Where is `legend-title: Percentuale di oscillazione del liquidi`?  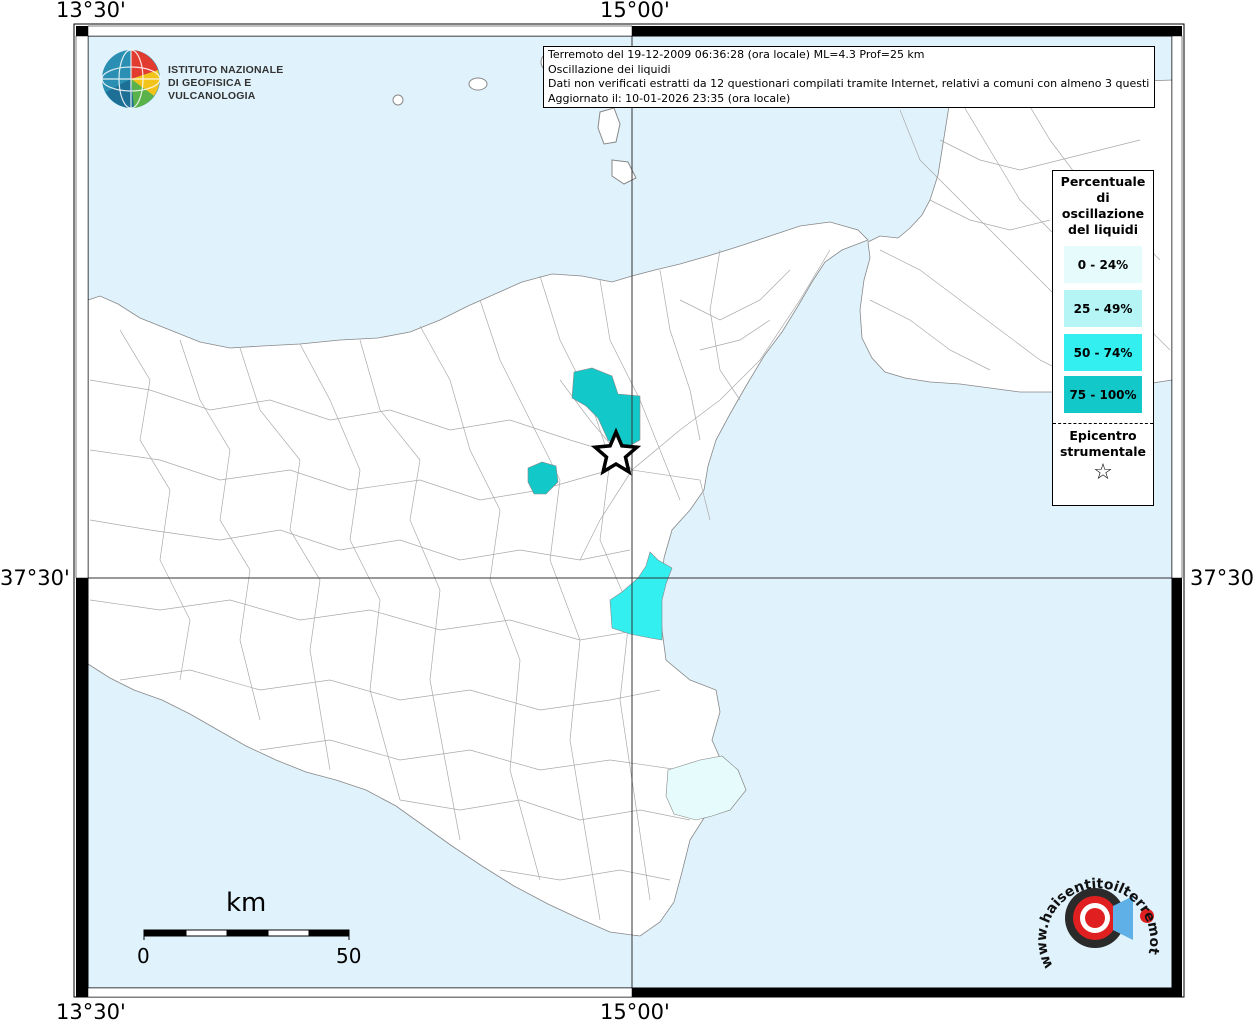 legend-title: Percentuale di oscillazione del liquidi is located at coordinates (1103, 205).